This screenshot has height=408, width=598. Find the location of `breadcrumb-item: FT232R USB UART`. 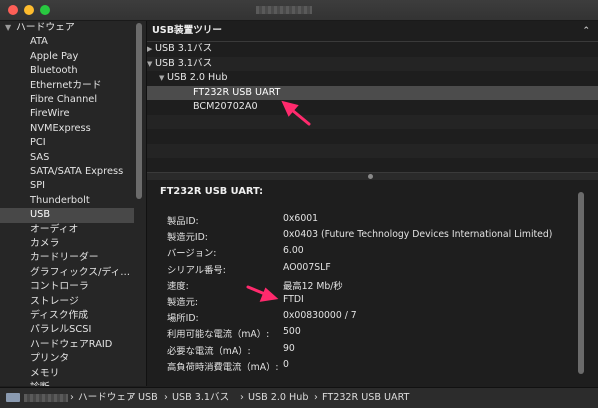

breadcrumb-item: FT232R USB UART is located at coordinates (365, 398).